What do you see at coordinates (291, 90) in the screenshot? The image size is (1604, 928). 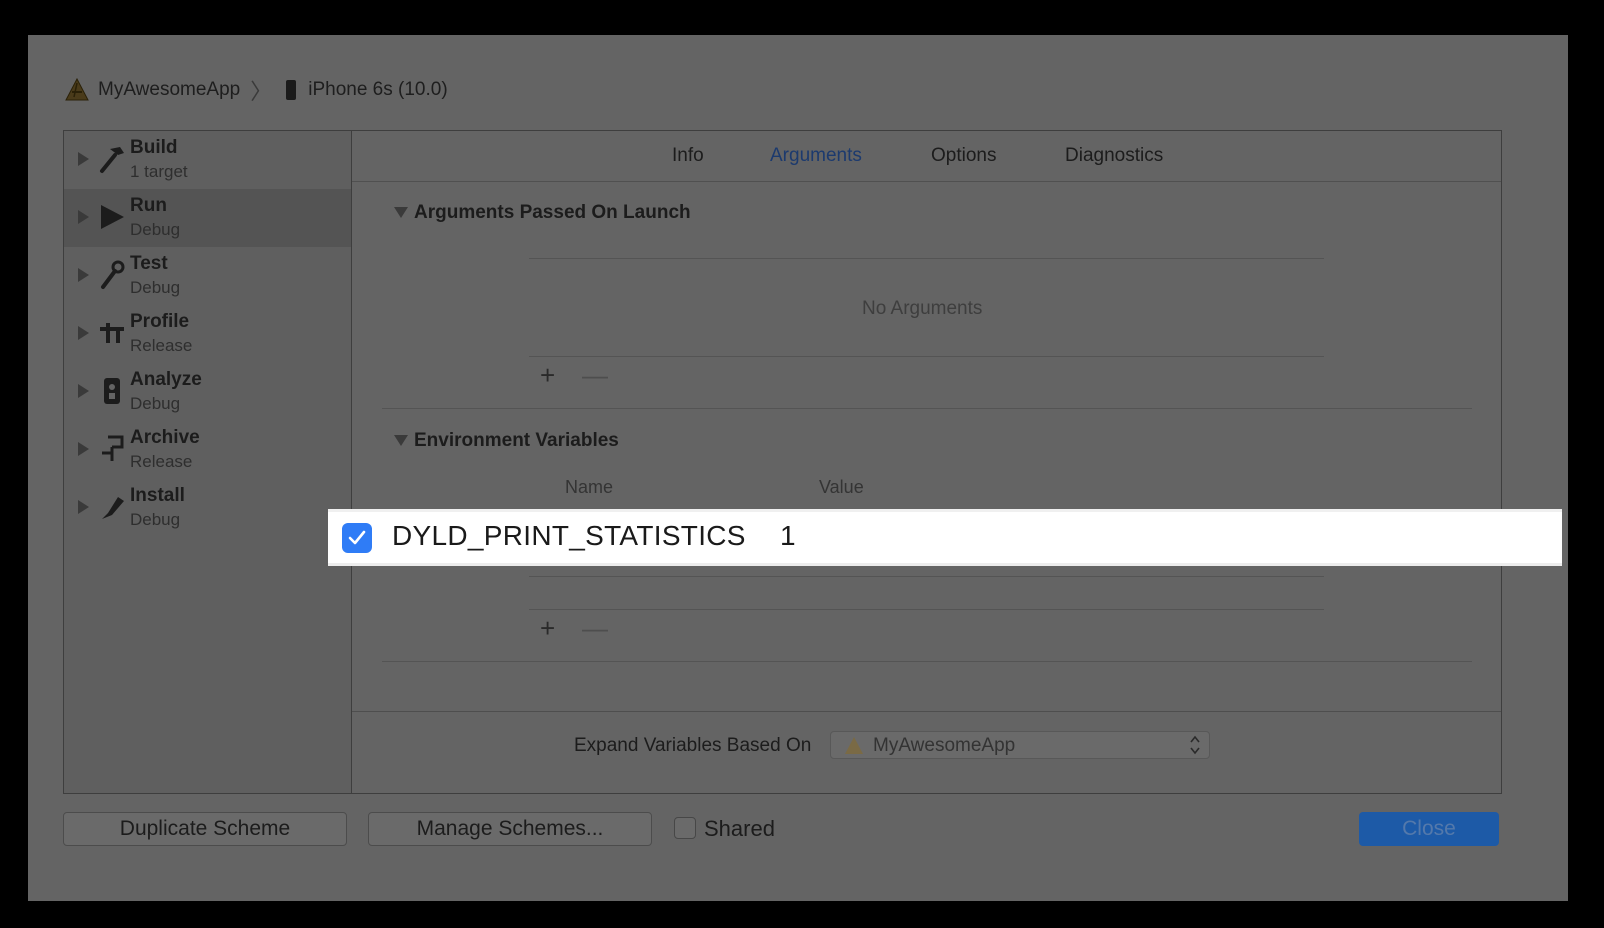 I see `iphone-icon` at bounding box center [291, 90].